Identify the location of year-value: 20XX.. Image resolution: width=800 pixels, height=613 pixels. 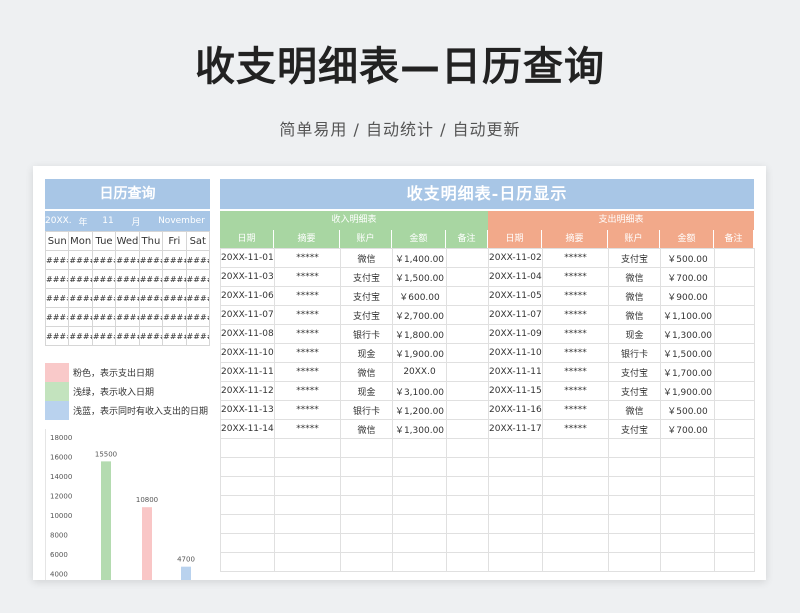
(58, 221).